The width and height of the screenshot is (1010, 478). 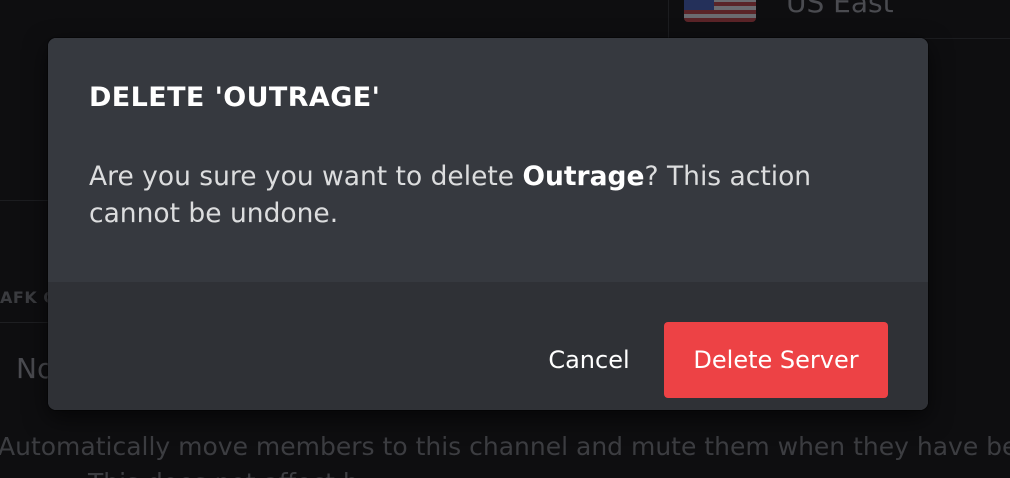 What do you see at coordinates (223, 473) in the screenshot?
I see `afk-channel-help-text-line2: This does not affect b` at bounding box center [223, 473].